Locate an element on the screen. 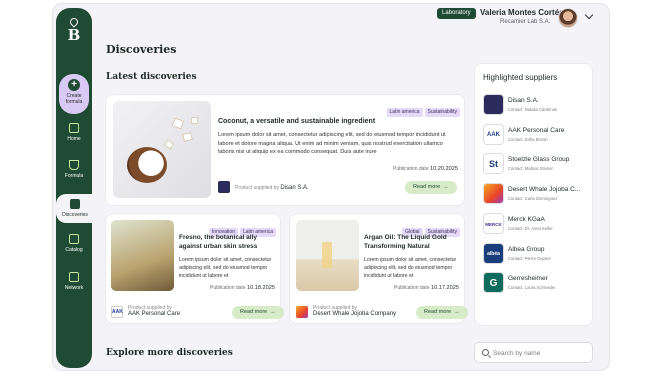 Image resolution: width=659 pixels, height=371 pixels. sidebar-item-catalog: Catalog is located at coordinates (74, 243).